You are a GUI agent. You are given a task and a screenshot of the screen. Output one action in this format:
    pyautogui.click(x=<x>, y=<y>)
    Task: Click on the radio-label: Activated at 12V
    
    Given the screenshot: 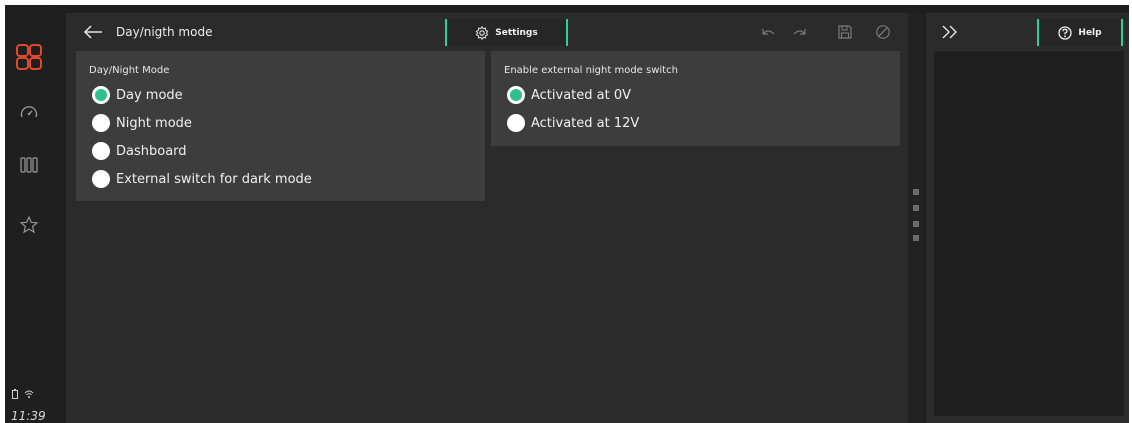 What is the action you would take?
    pyautogui.click(x=585, y=123)
    